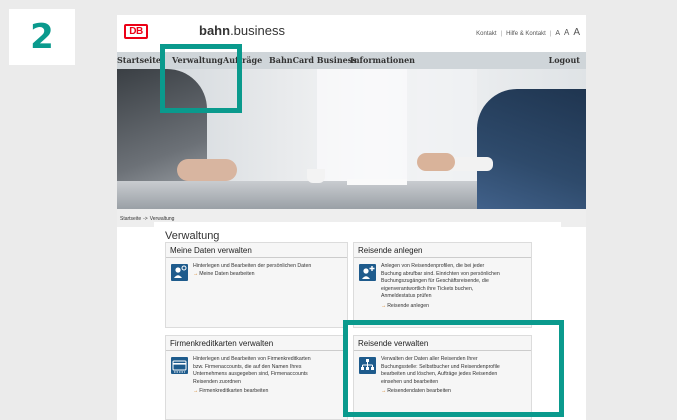  I want to click on link-firmenkreditkarten-bearbeiten: → Firmenkreditkarten bearbeiten, so click(230, 391).